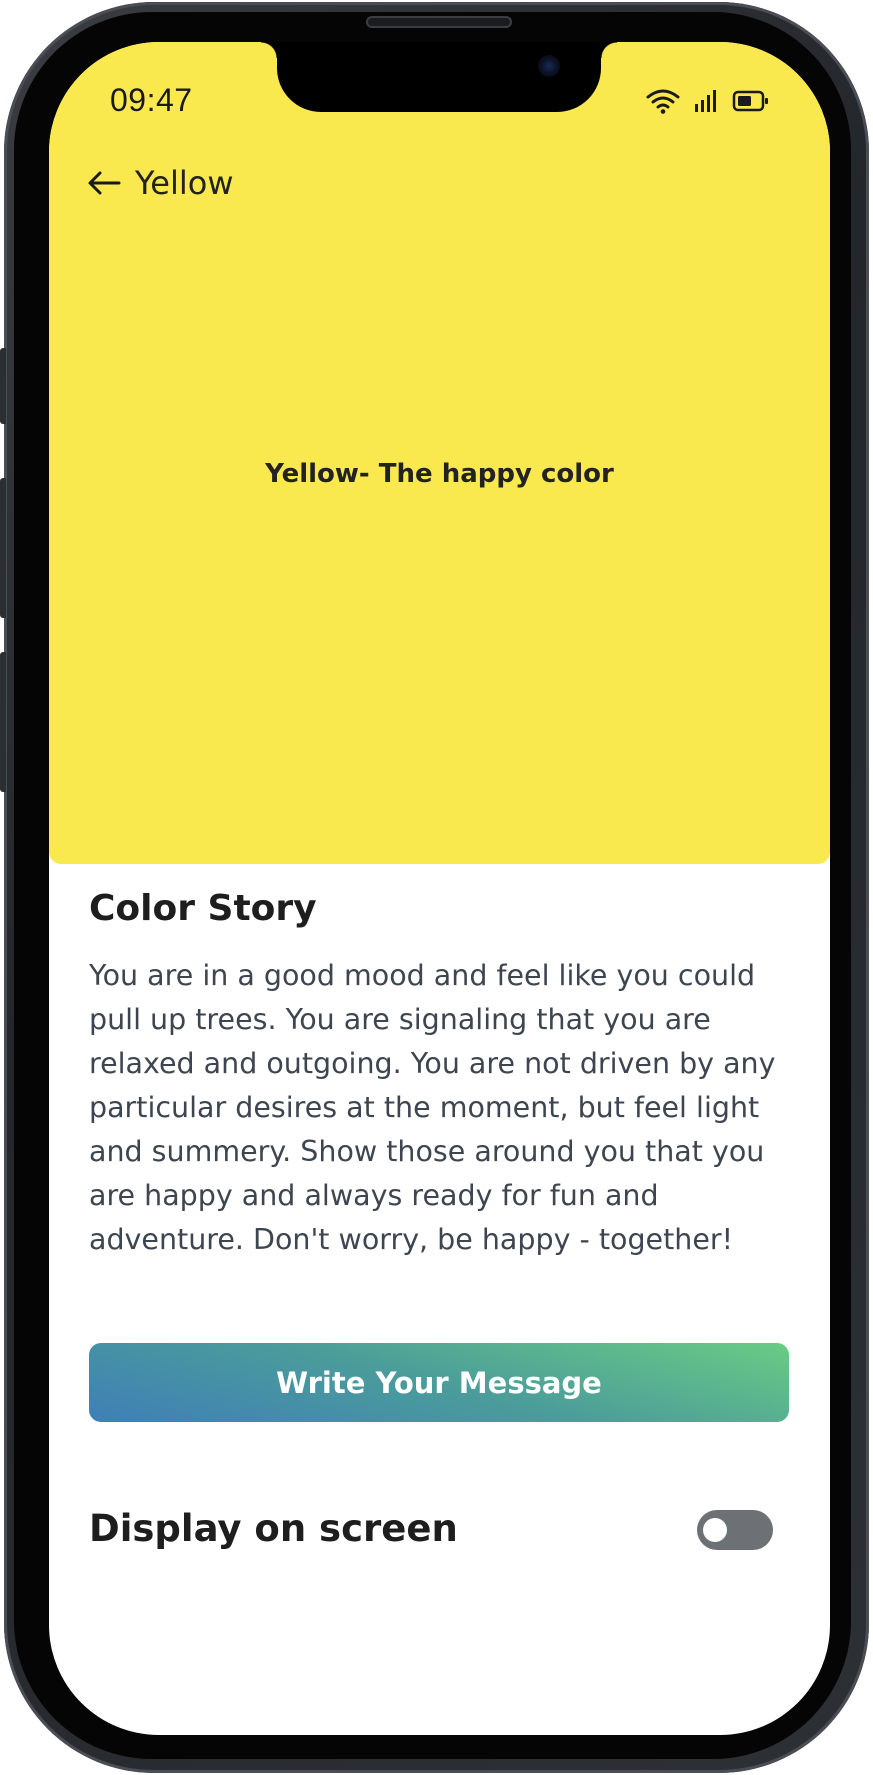  I want to click on display-on-screen-toggle, so click(735, 1530).